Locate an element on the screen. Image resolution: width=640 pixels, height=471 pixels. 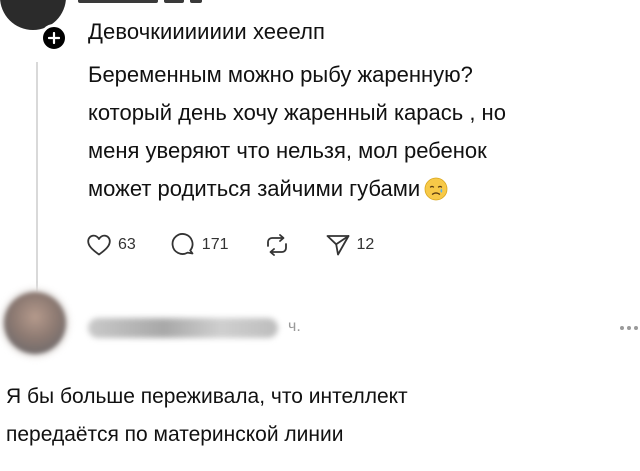
author-name-cropped is located at coordinates (163, 3).